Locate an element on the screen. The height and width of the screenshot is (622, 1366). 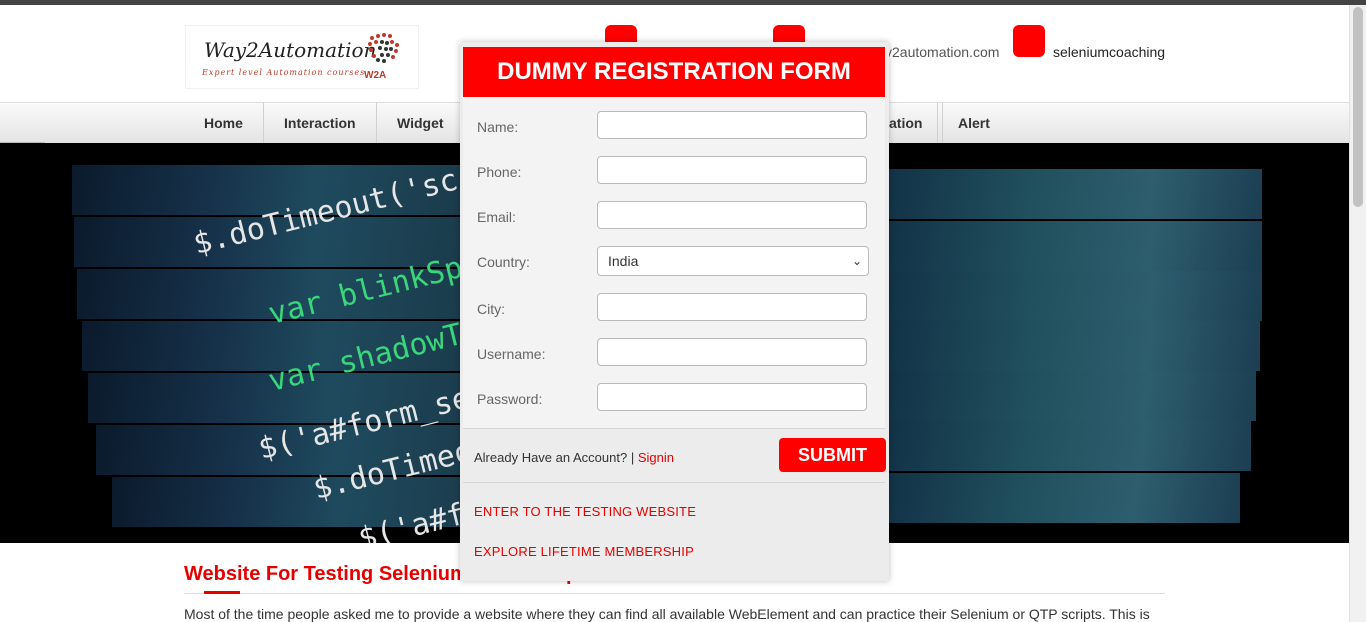
country-select-value: India is located at coordinates (623, 261).